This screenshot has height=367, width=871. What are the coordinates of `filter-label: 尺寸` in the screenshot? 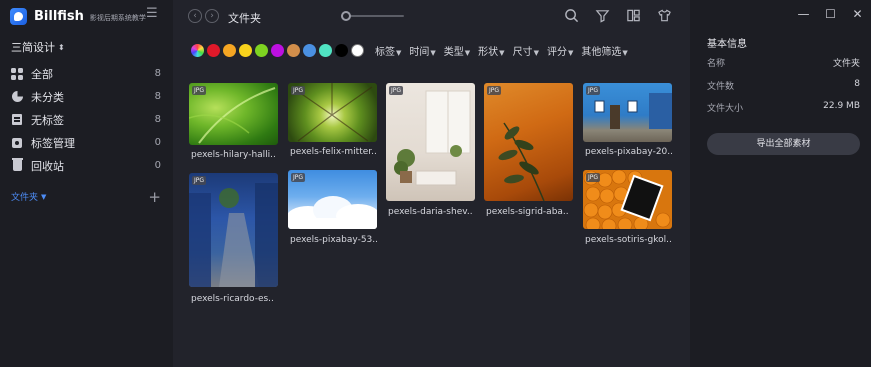 It's located at (522, 52).